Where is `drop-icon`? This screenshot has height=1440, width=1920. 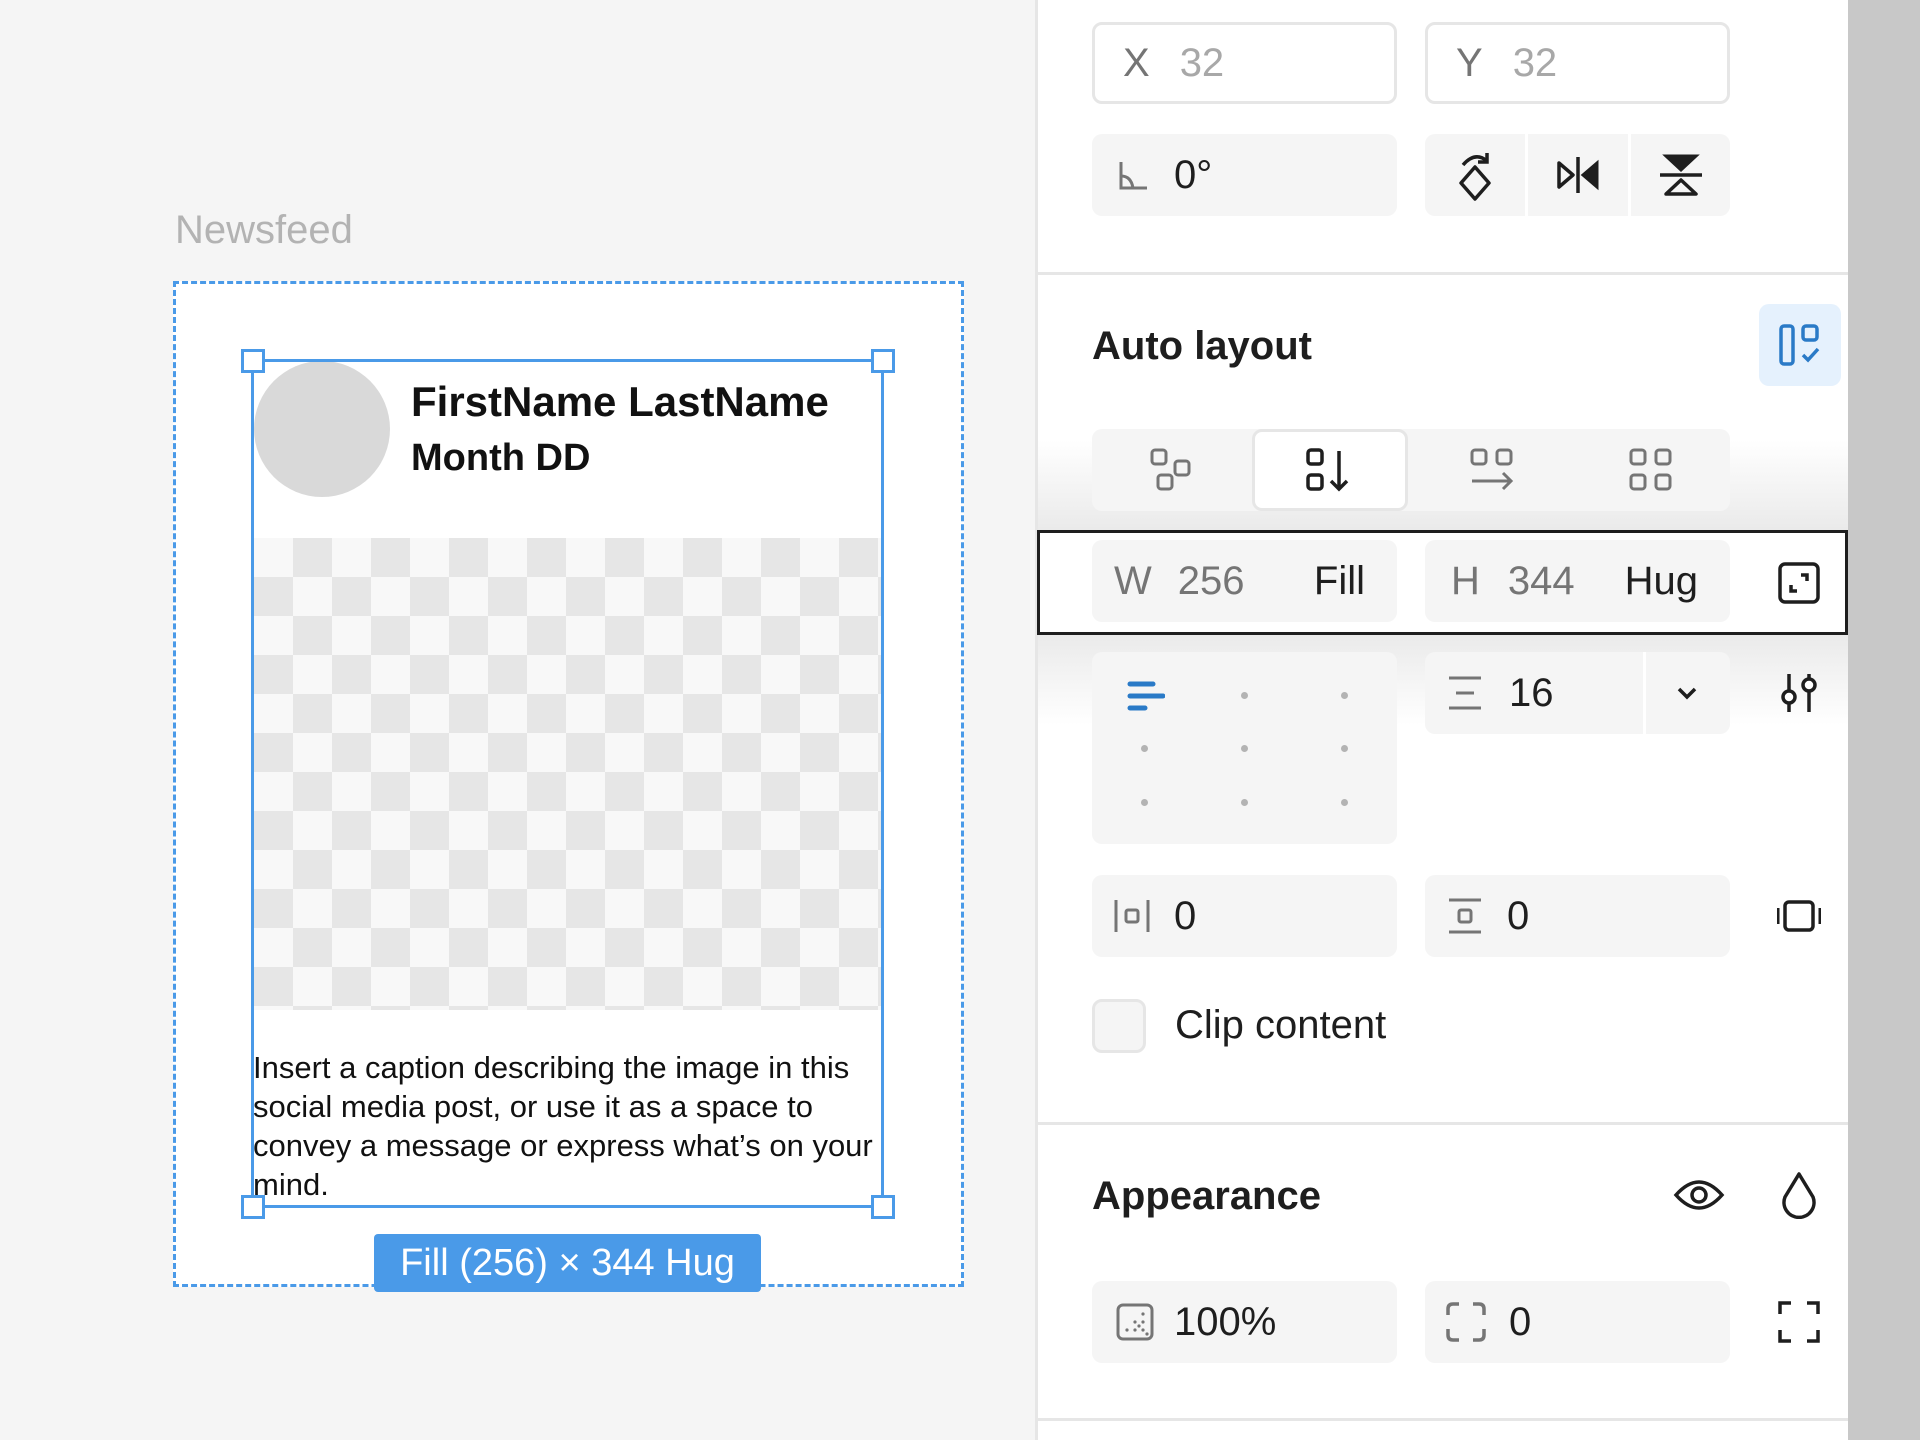
drop-icon is located at coordinates (1799, 1195).